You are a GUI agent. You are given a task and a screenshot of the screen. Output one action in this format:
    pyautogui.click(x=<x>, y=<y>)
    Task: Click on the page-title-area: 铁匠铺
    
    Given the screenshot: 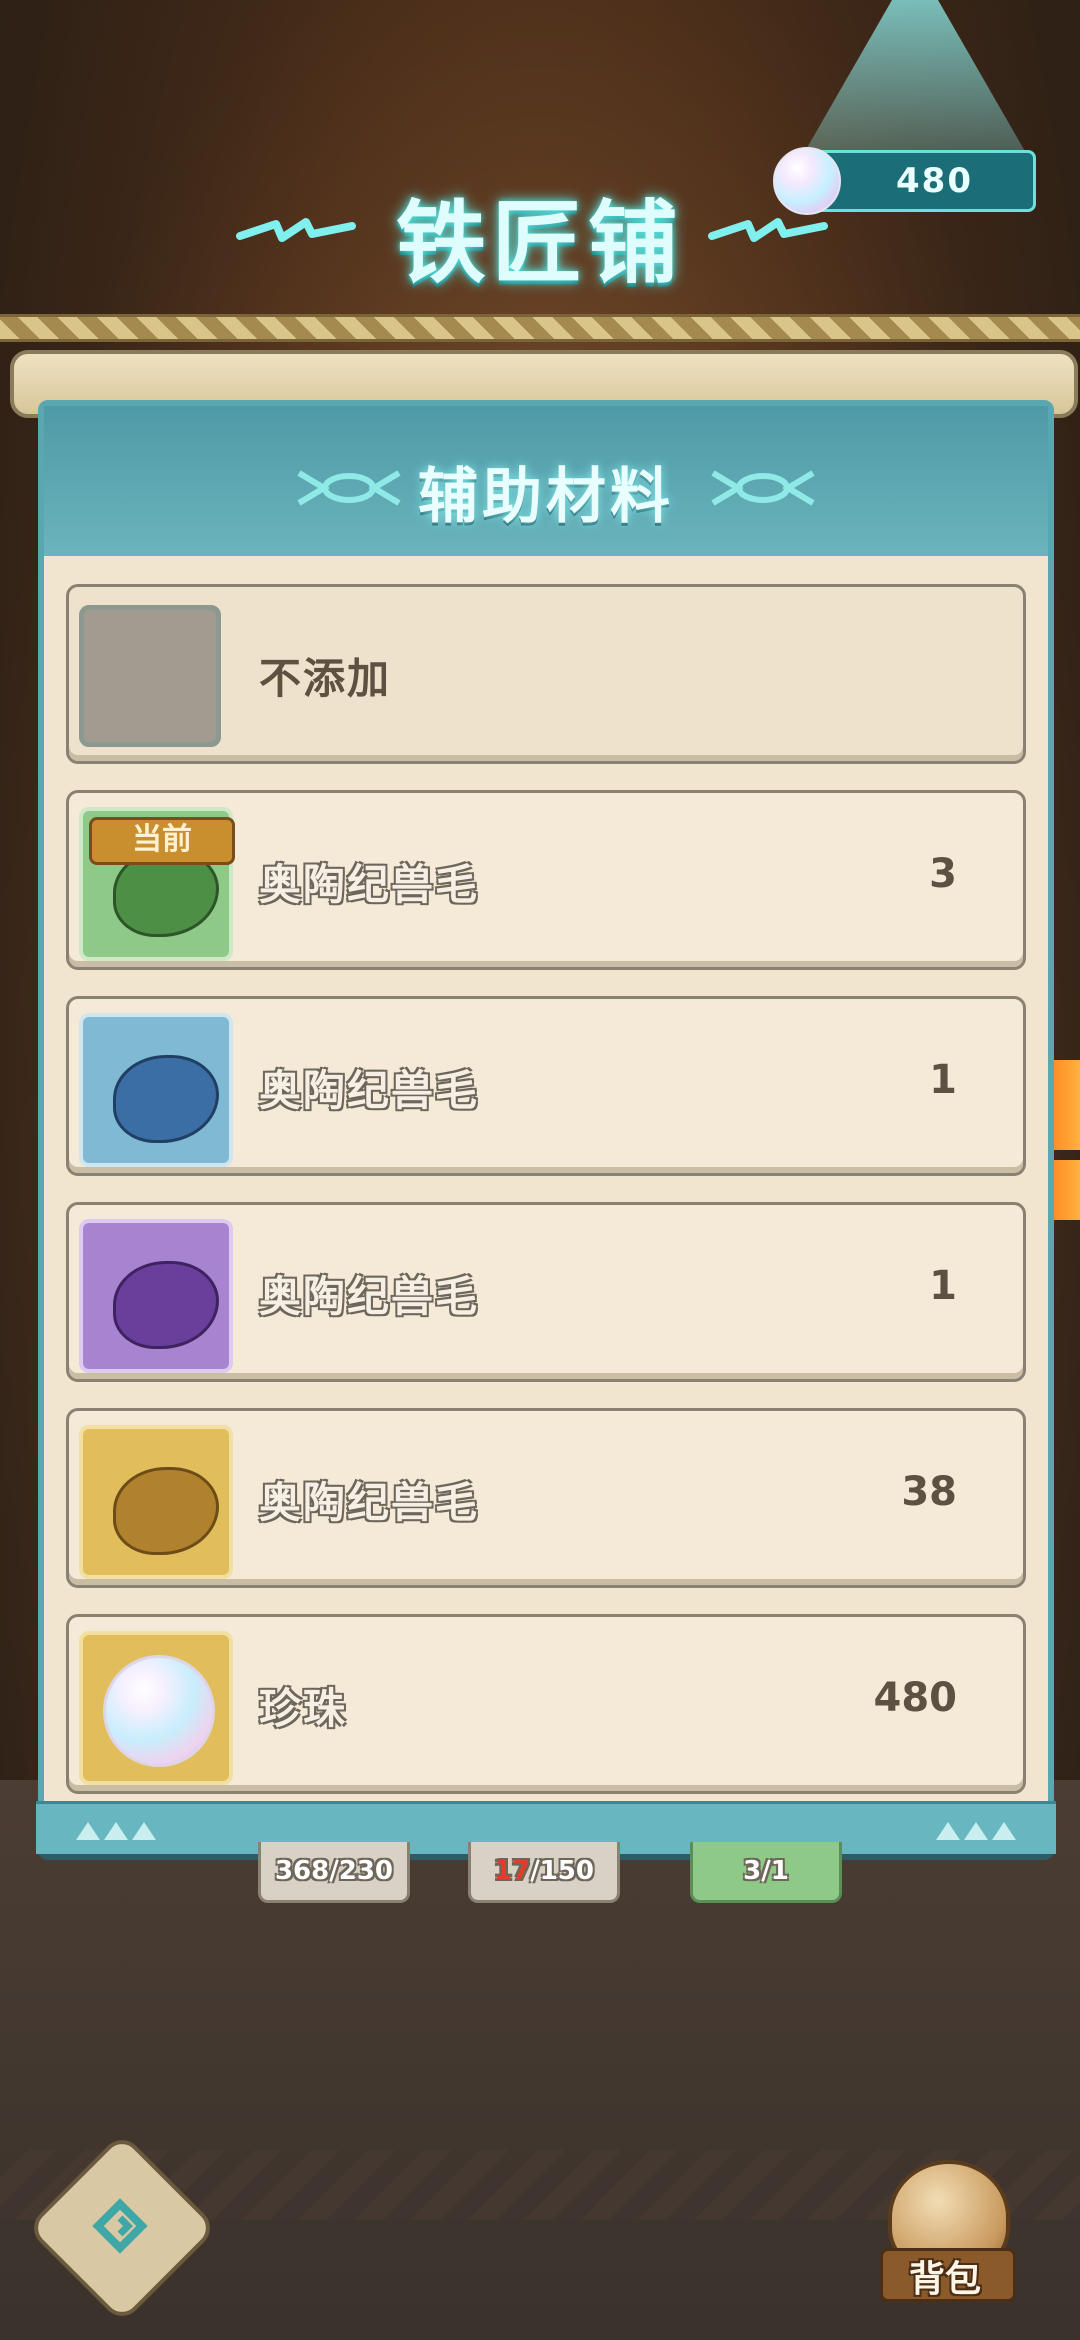 What is the action you would take?
    pyautogui.click(x=540, y=233)
    